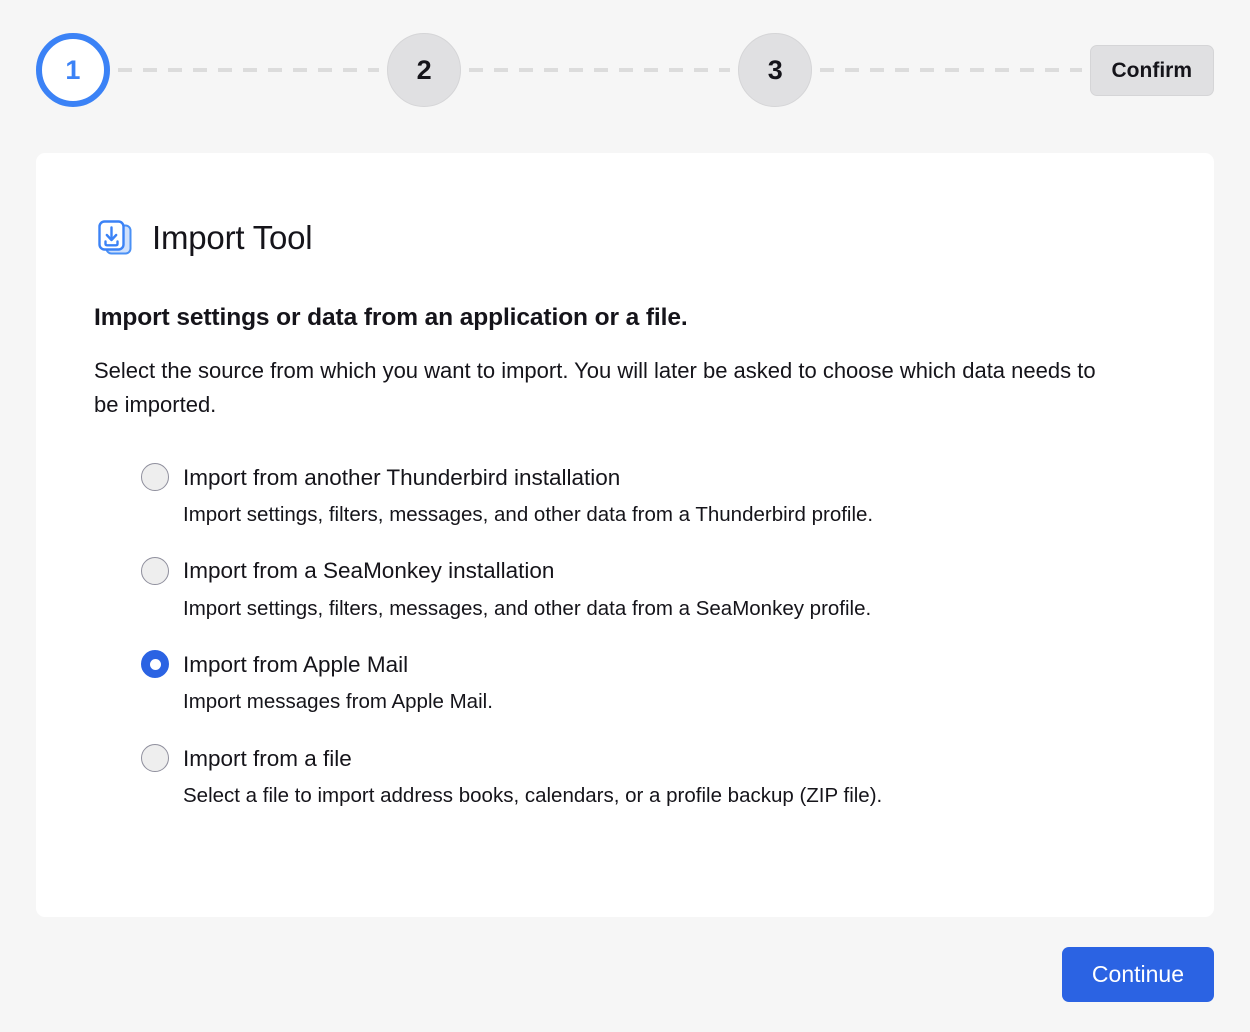 Image resolution: width=1250 pixels, height=1032 pixels. I want to click on page-title: Import Tool, so click(232, 238).